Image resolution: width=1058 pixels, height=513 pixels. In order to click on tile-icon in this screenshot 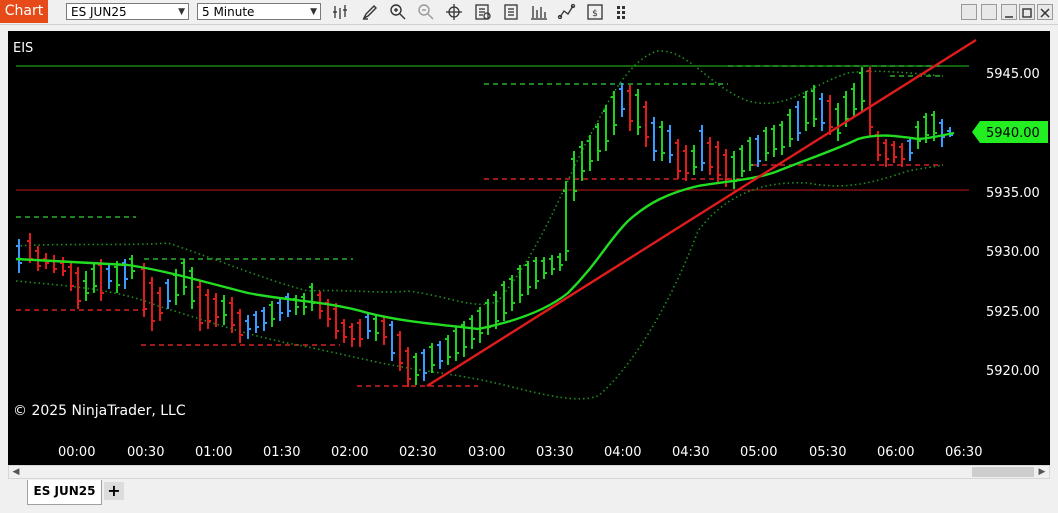, I will do `click(969, 12)`.